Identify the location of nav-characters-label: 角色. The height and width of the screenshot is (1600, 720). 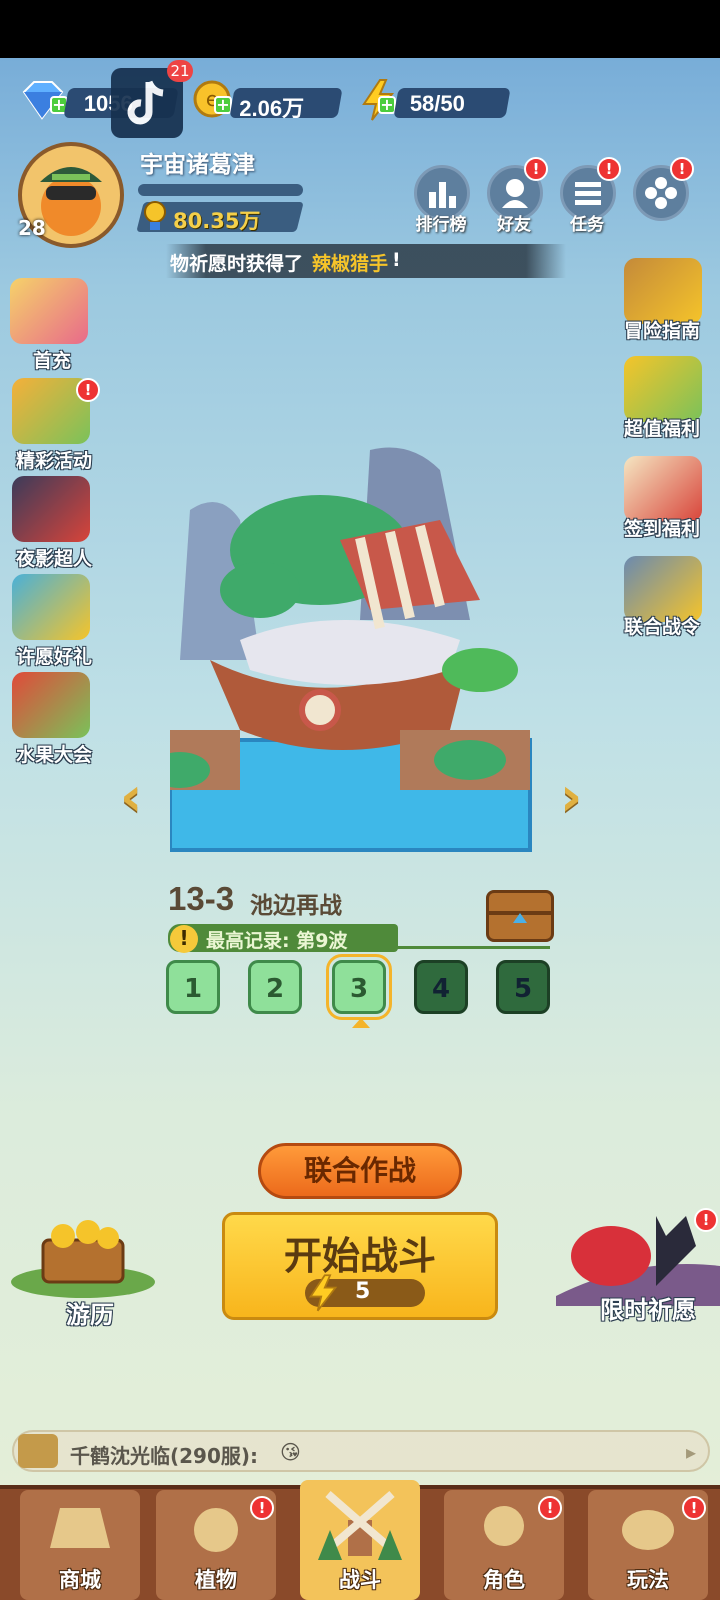
(504, 1580).